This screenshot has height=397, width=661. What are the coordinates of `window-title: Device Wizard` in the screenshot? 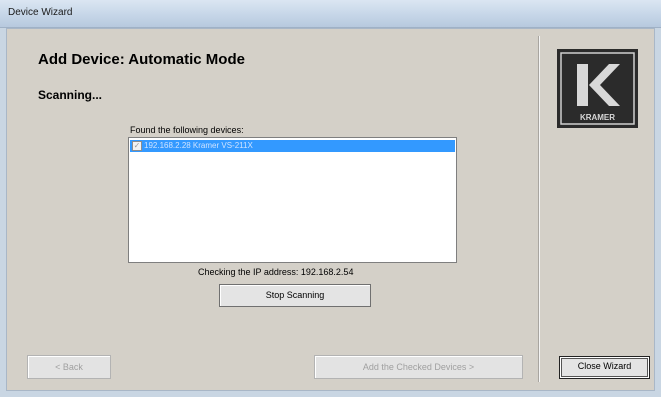 It's located at (40, 12).